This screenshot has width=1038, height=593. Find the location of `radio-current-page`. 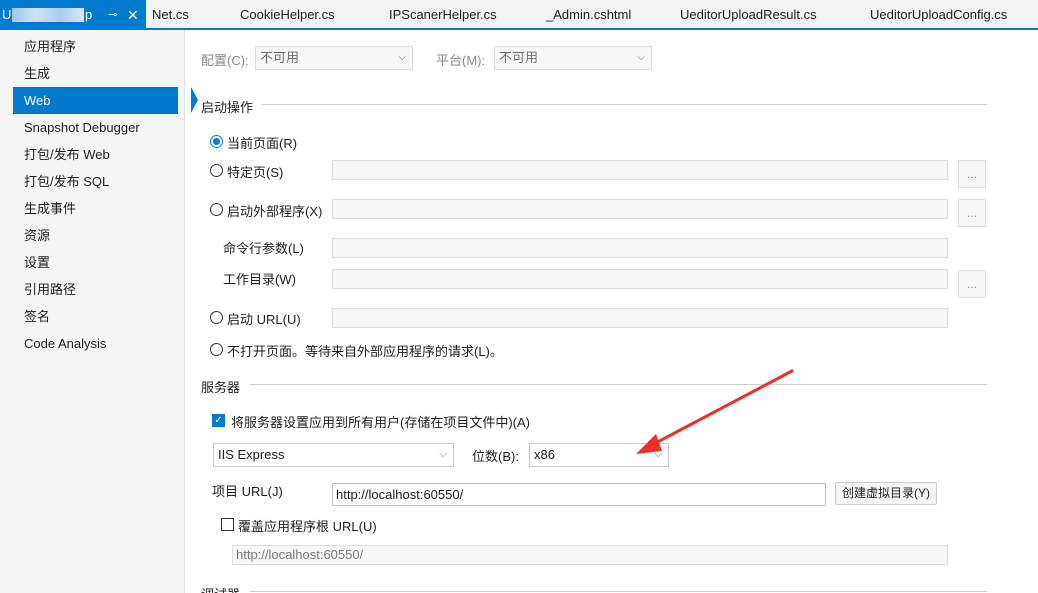

radio-current-page is located at coordinates (216, 141).